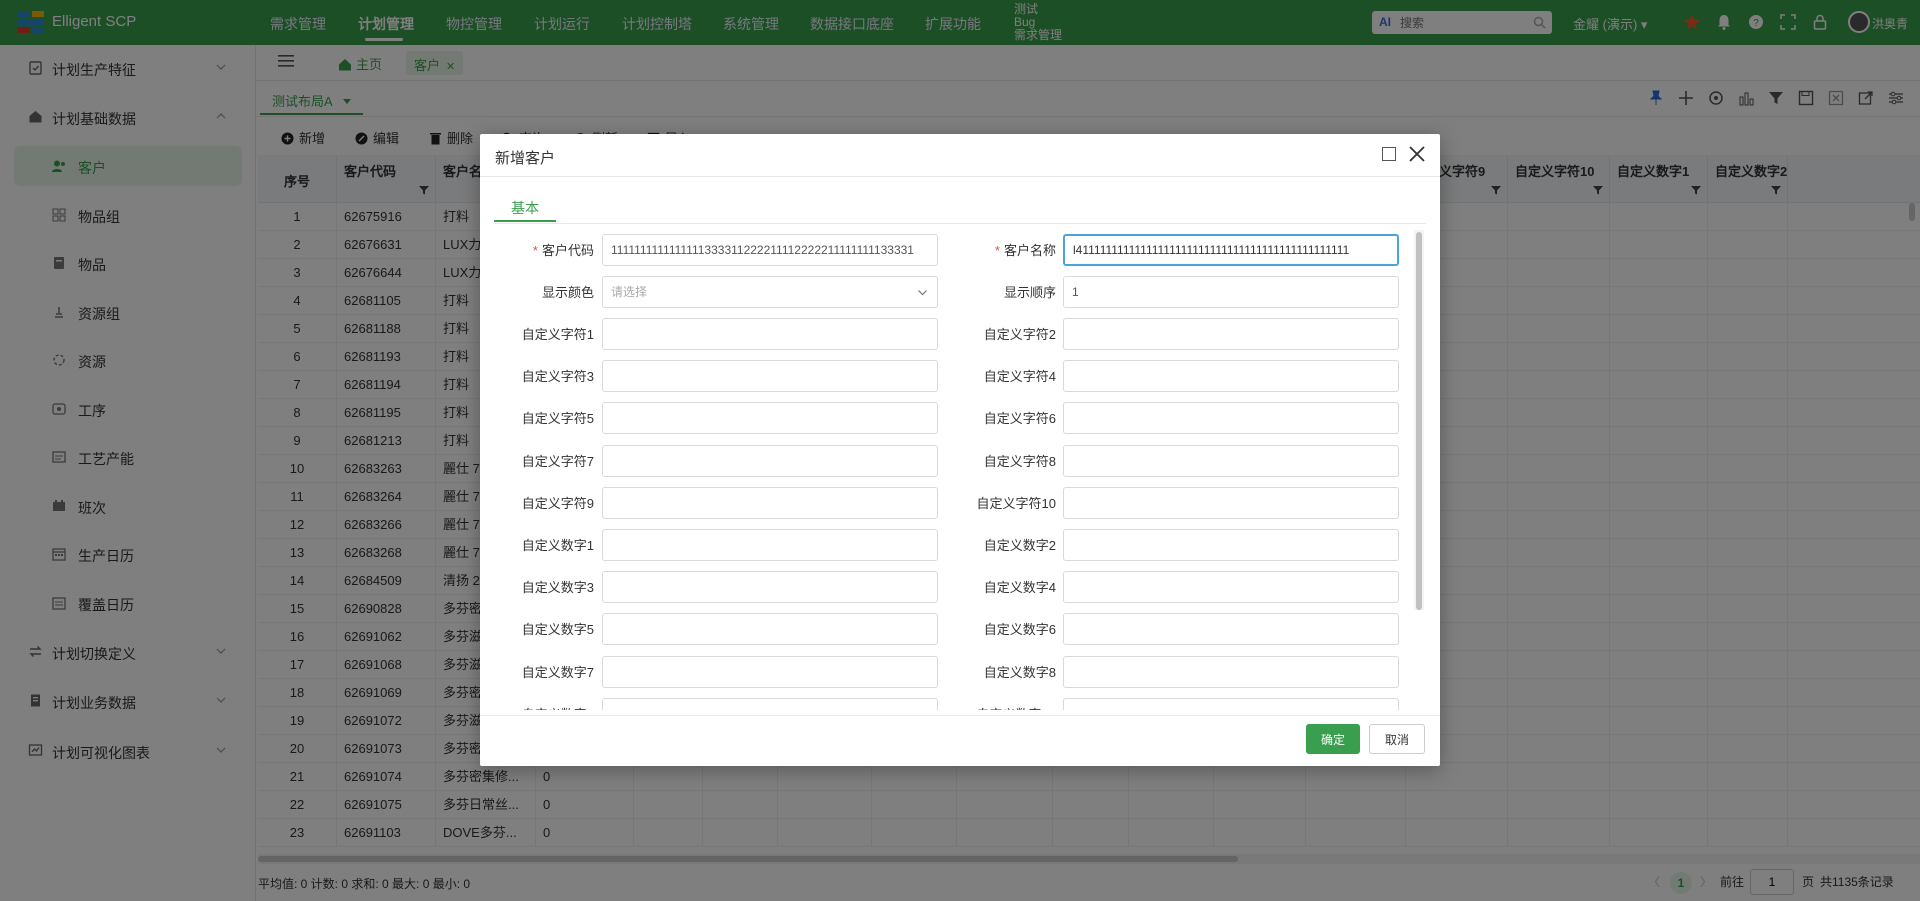 This screenshot has height=901, width=1920. I want to click on custom-field-label: 自定义字符8, so click(1019, 461).